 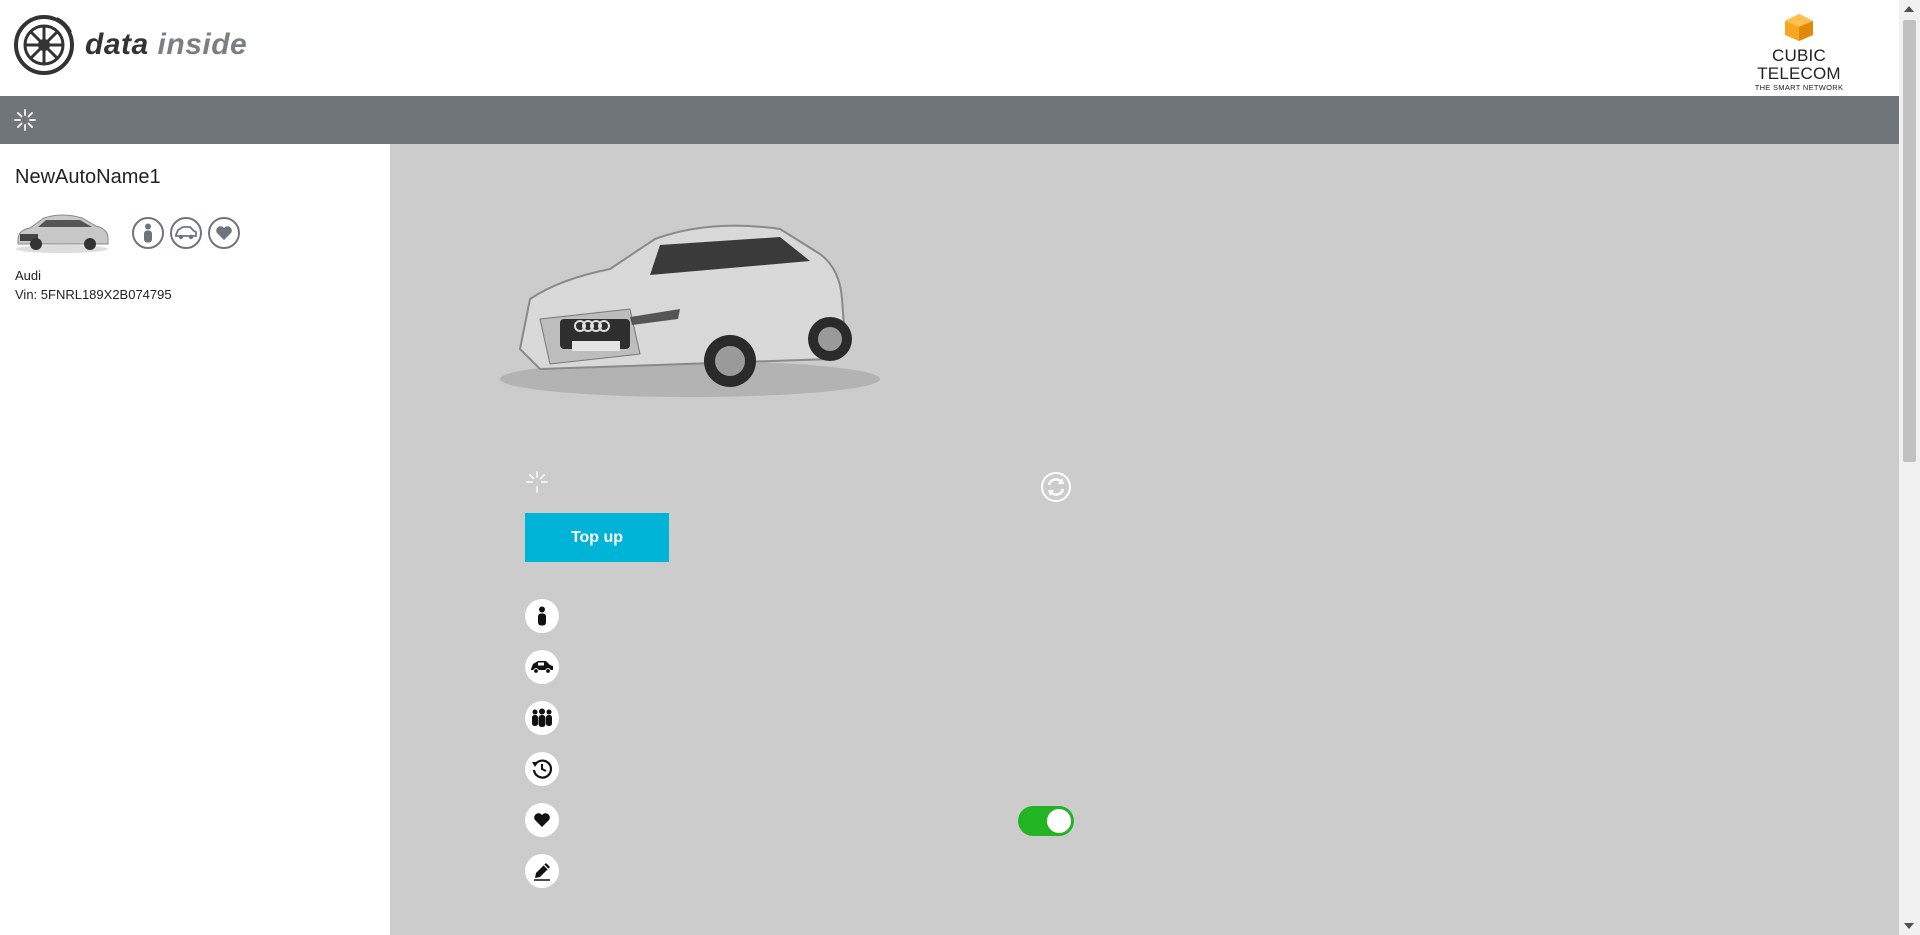 I want to click on favourite-chip, so click(x=224, y=233).